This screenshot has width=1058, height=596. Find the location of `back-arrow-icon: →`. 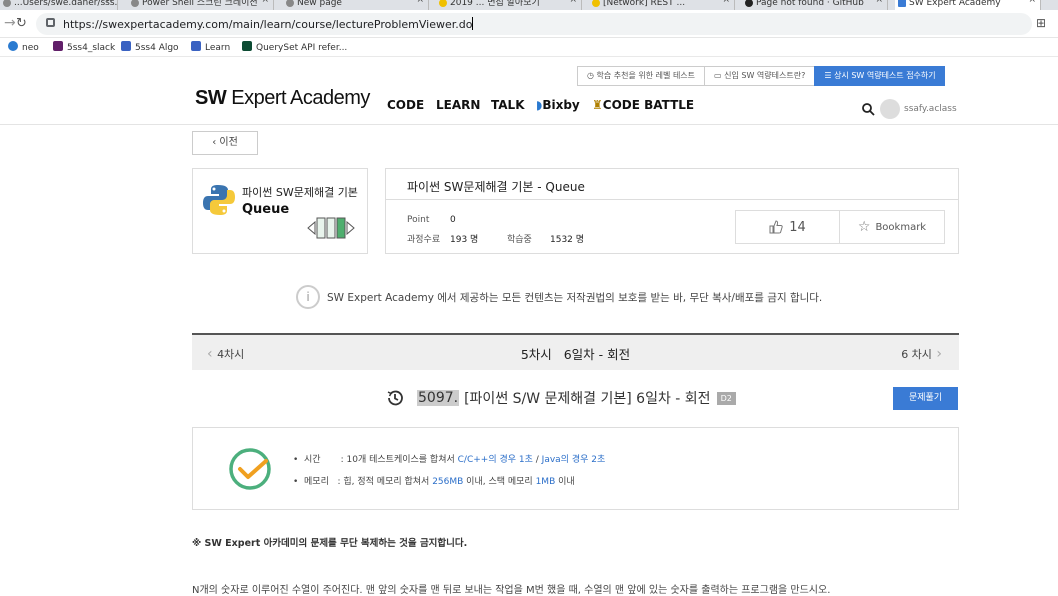

back-arrow-icon: → is located at coordinates (10, 23).